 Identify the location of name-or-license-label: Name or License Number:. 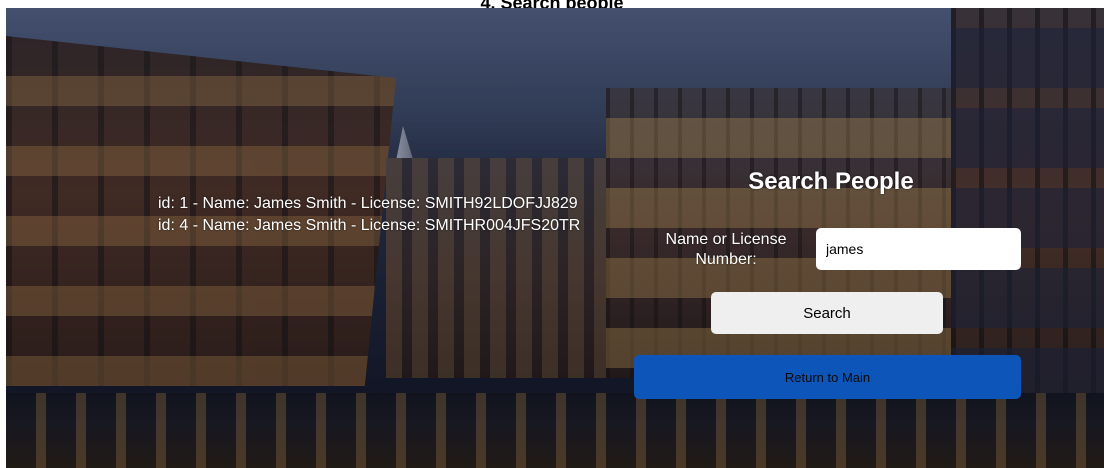
(726, 249).